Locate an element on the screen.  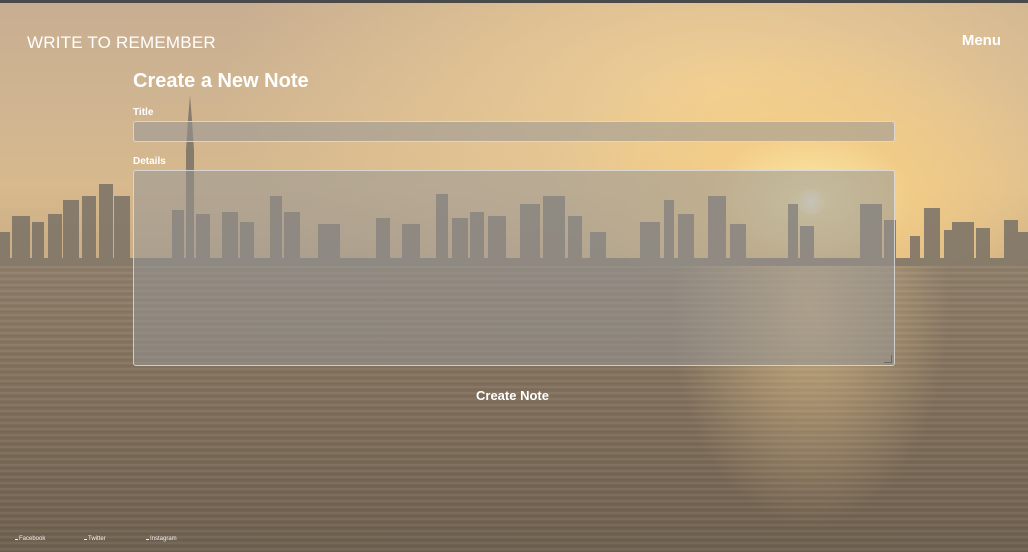
page-title: Create a New Note is located at coordinates (221, 81).